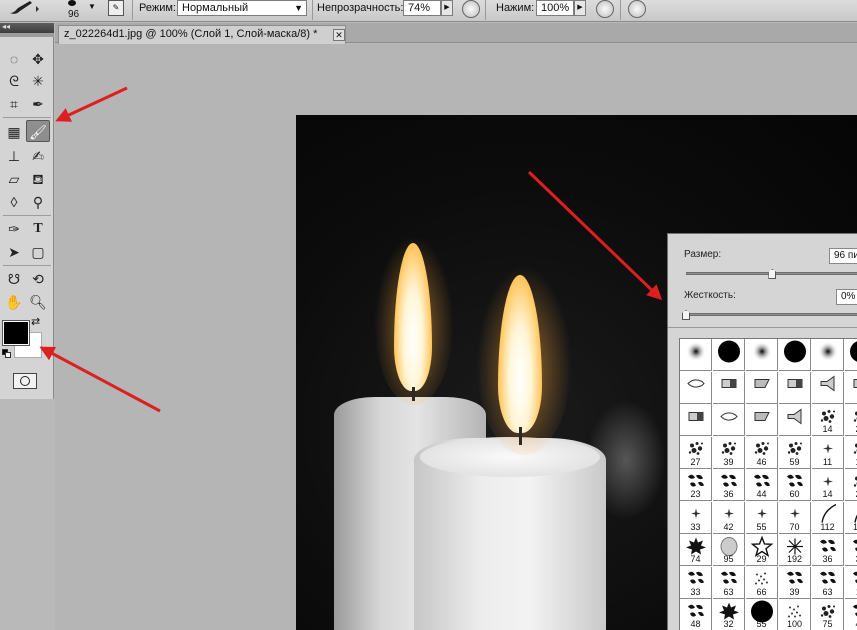 The image size is (857, 630). Describe the element at coordinates (116, 8) in the screenshot. I see `brush-panel-toggle-icon: ✎` at that location.